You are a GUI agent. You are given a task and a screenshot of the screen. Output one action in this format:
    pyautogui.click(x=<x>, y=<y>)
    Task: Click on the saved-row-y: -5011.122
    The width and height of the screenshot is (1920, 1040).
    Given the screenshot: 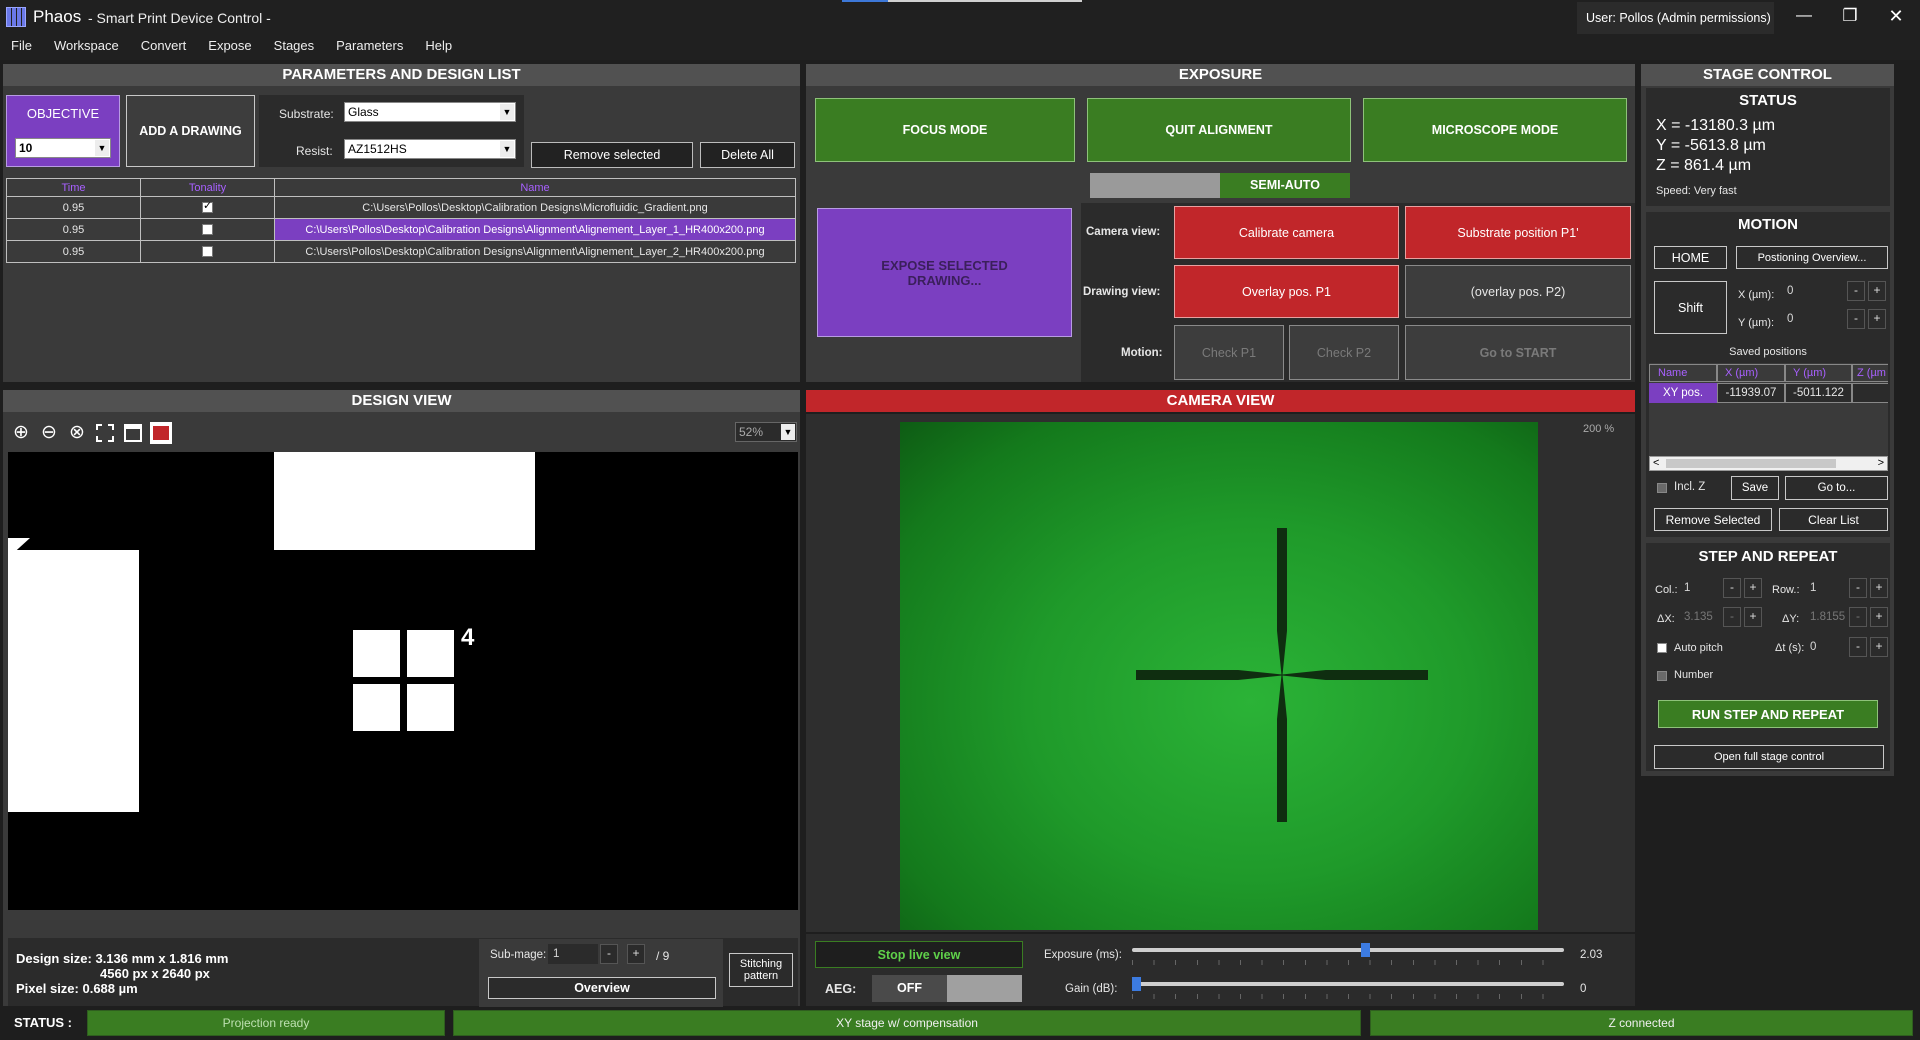 What is the action you would take?
    pyautogui.click(x=1818, y=393)
    